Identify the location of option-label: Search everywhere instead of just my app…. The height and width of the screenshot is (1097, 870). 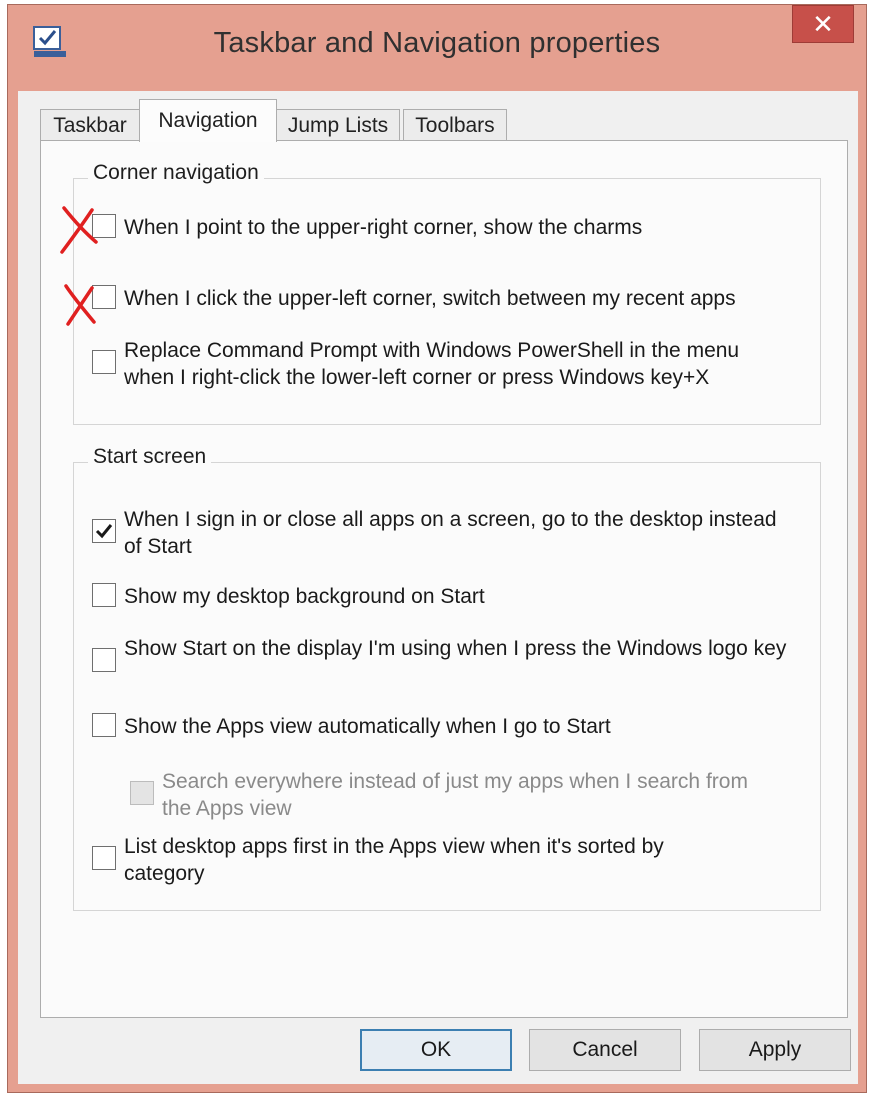
(455, 795).